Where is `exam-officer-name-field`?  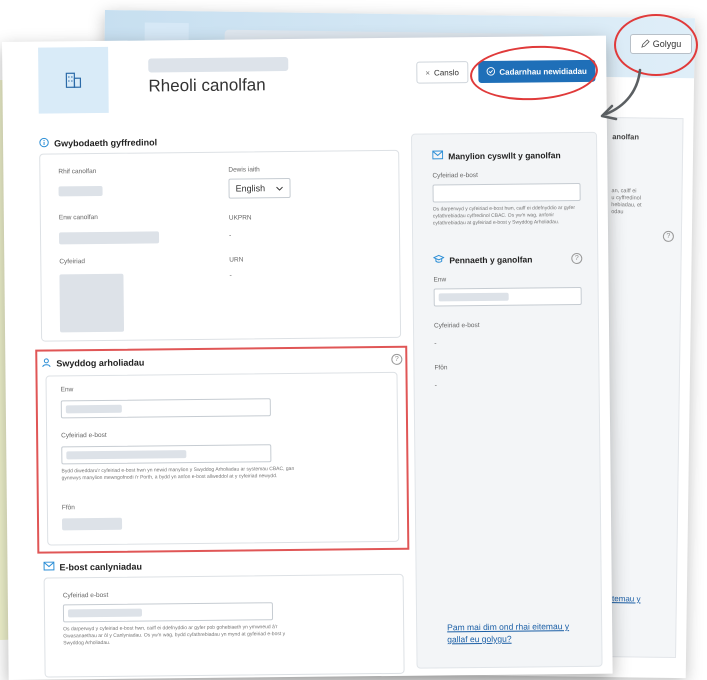
exam-officer-name-field is located at coordinates (165, 408).